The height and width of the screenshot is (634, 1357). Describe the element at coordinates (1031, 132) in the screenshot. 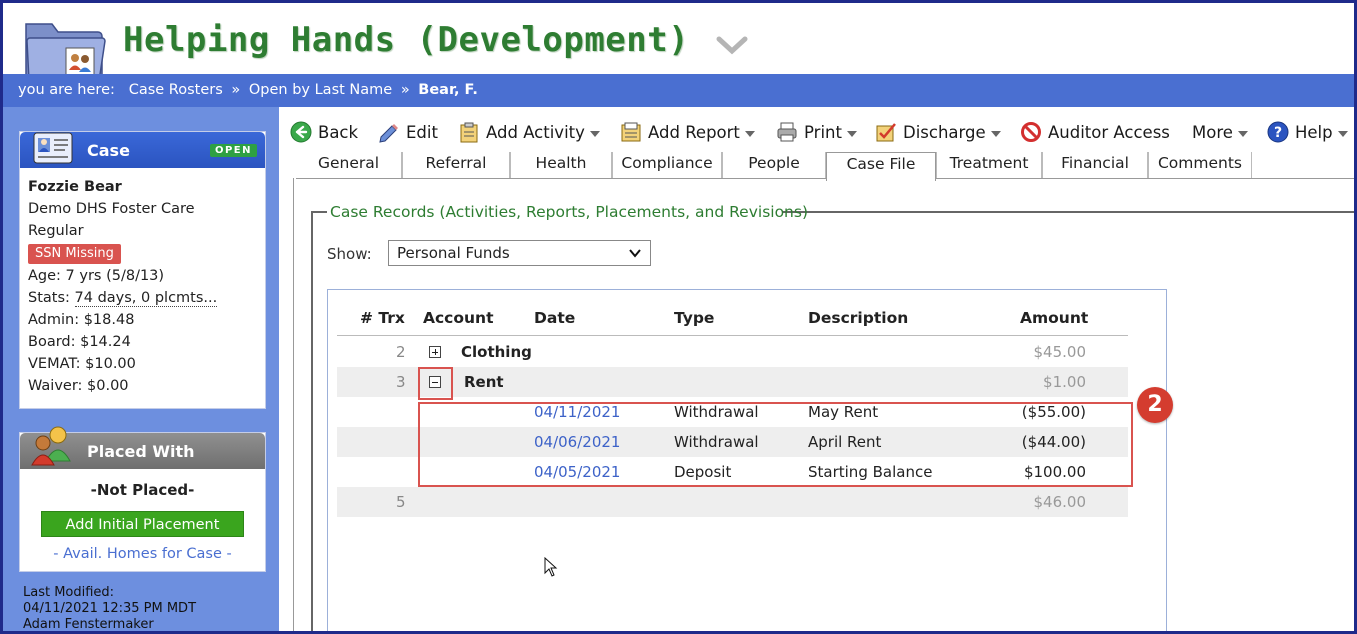

I see `no-entry-icon` at that location.